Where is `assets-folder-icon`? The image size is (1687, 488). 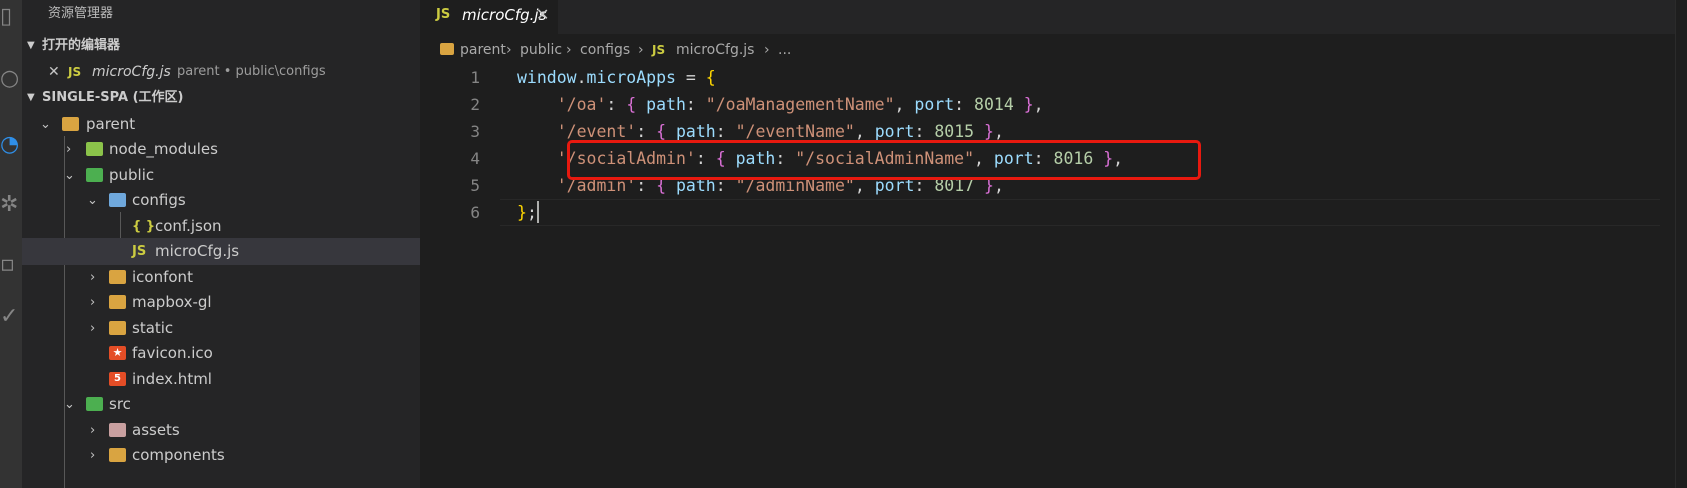 assets-folder-icon is located at coordinates (117, 430).